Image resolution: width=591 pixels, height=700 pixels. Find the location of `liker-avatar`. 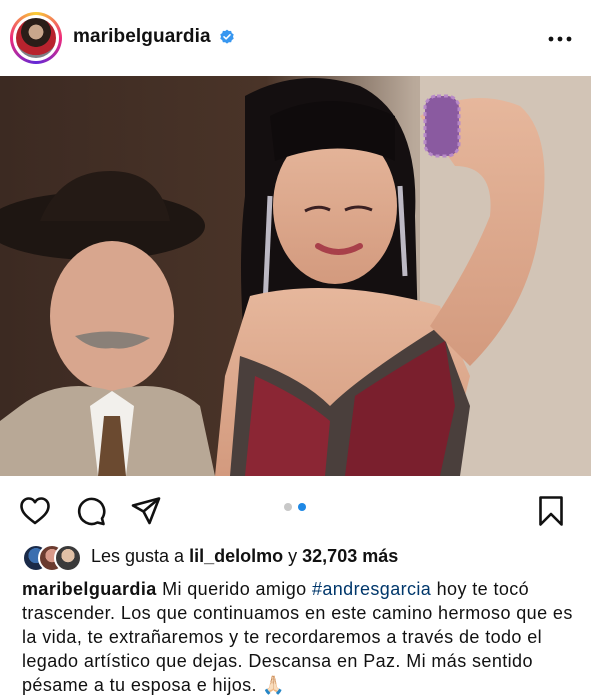

liker-avatar is located at coordinates (68, 558).